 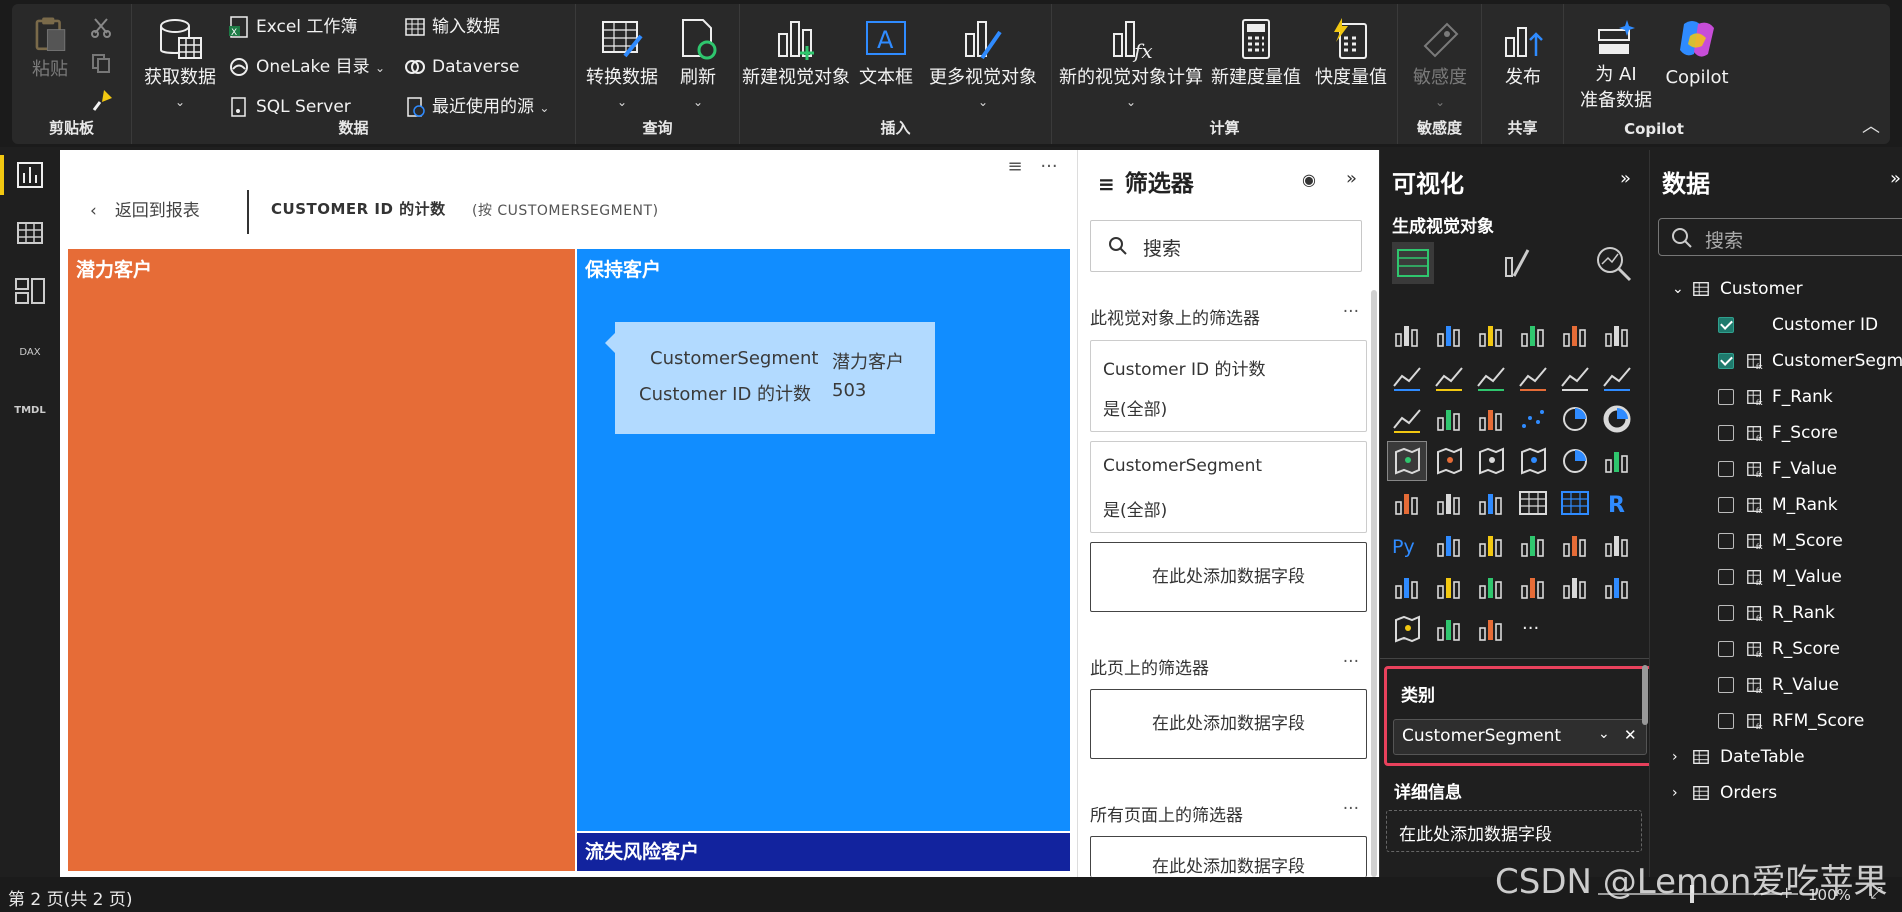 What do you see at coordinates (1533, 461) in the screenshot?
I see `azure-map-icon` at bounding box center [1533, 461].